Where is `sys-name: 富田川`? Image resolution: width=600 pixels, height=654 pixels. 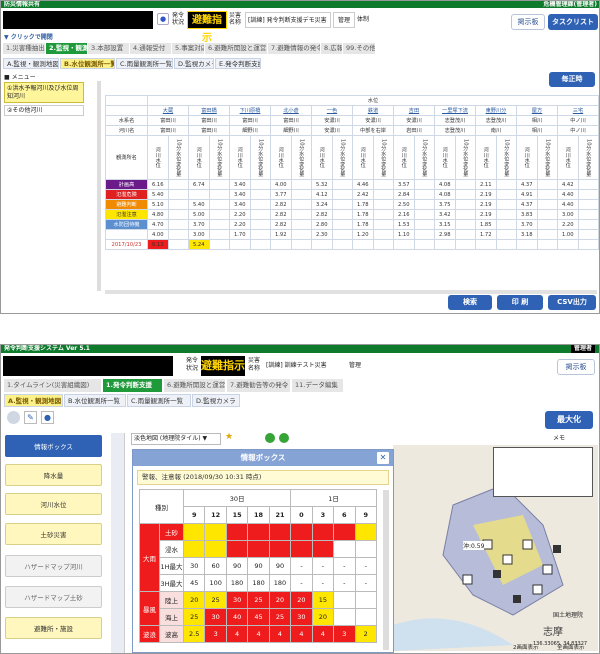
sys-name: 富田川 is located at coordinates (250, 120).